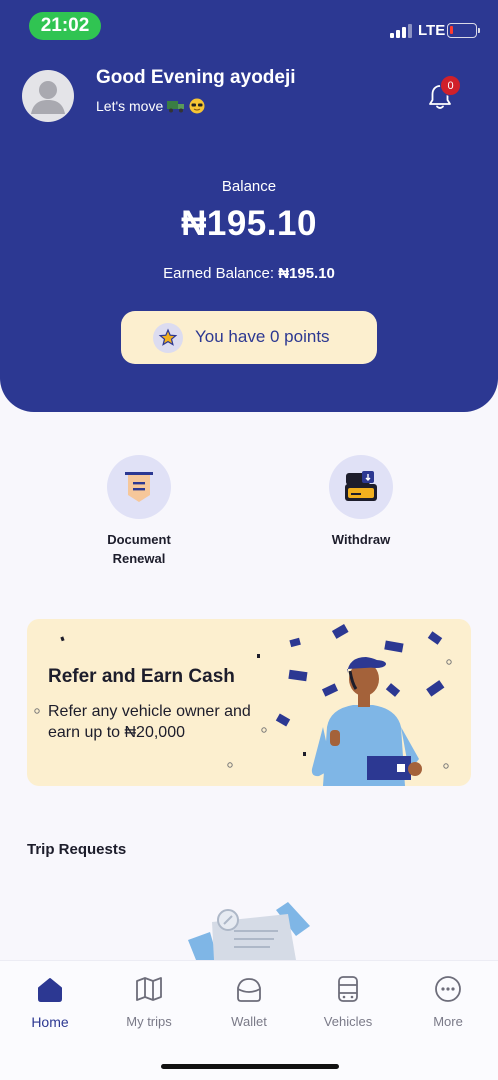 The height and width of the screenshot is (1080, 498). I want to click on truck-emoji-icon, so click(176, 107).